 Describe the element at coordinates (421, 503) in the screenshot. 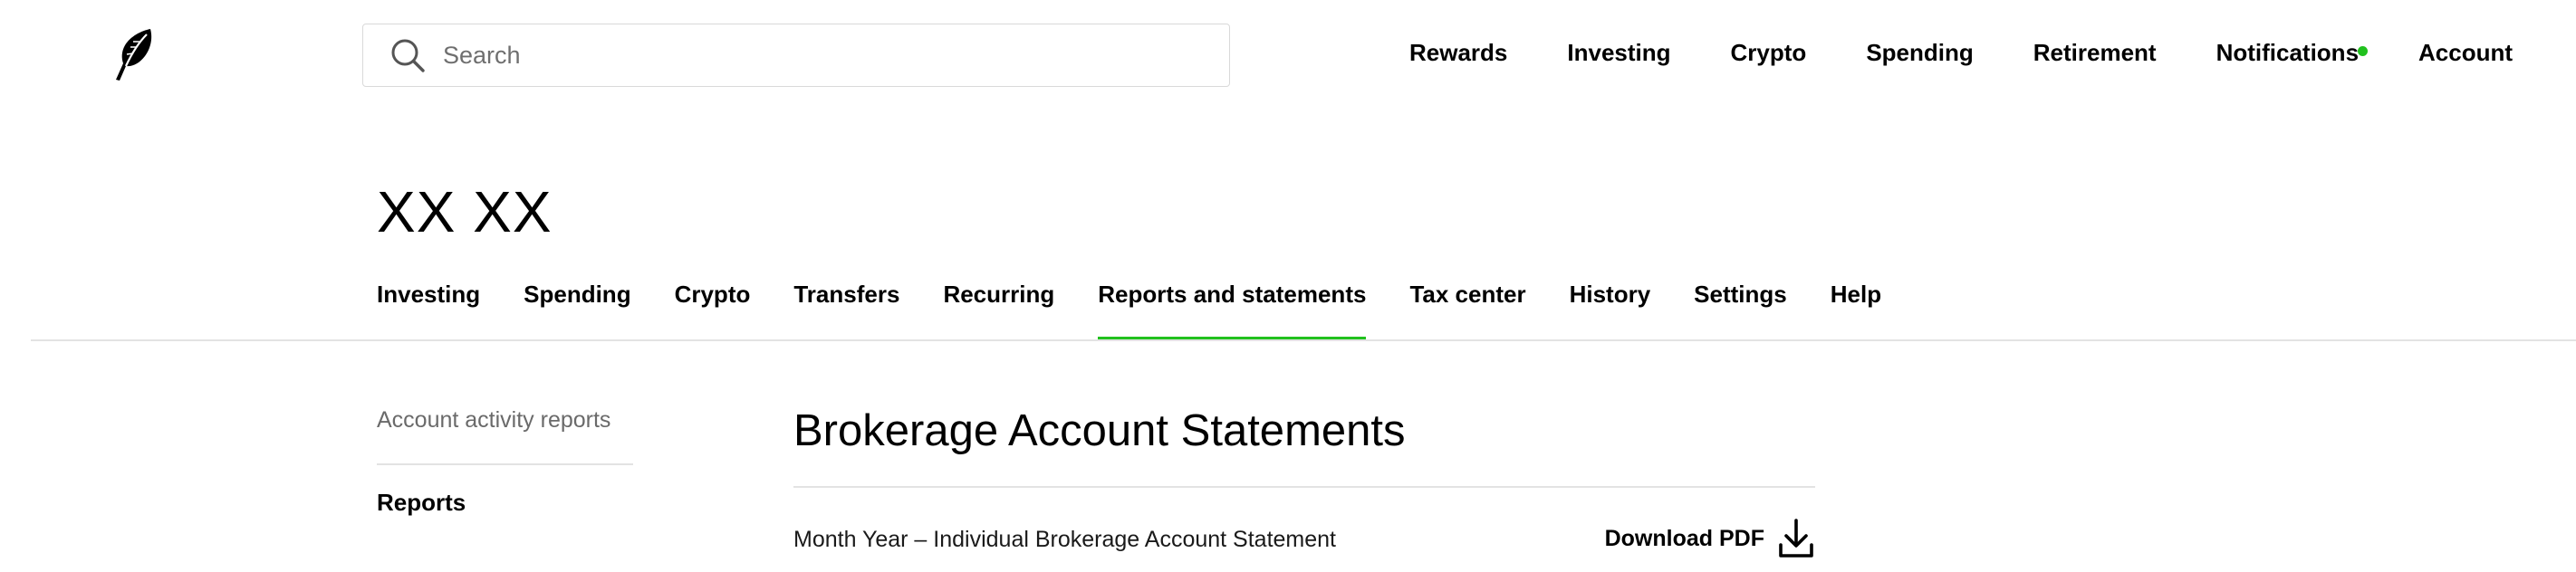

I see `sidebar-heading-reports: Reports` at that location.